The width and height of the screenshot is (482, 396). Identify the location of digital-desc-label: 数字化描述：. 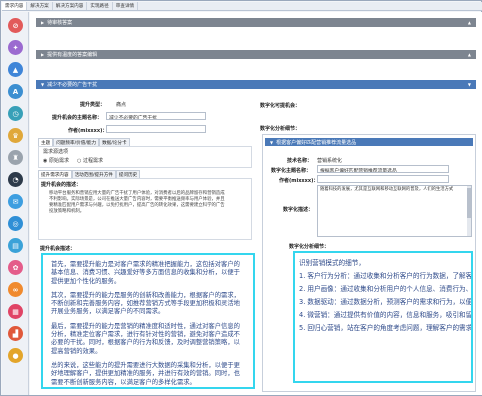
(298, 210).